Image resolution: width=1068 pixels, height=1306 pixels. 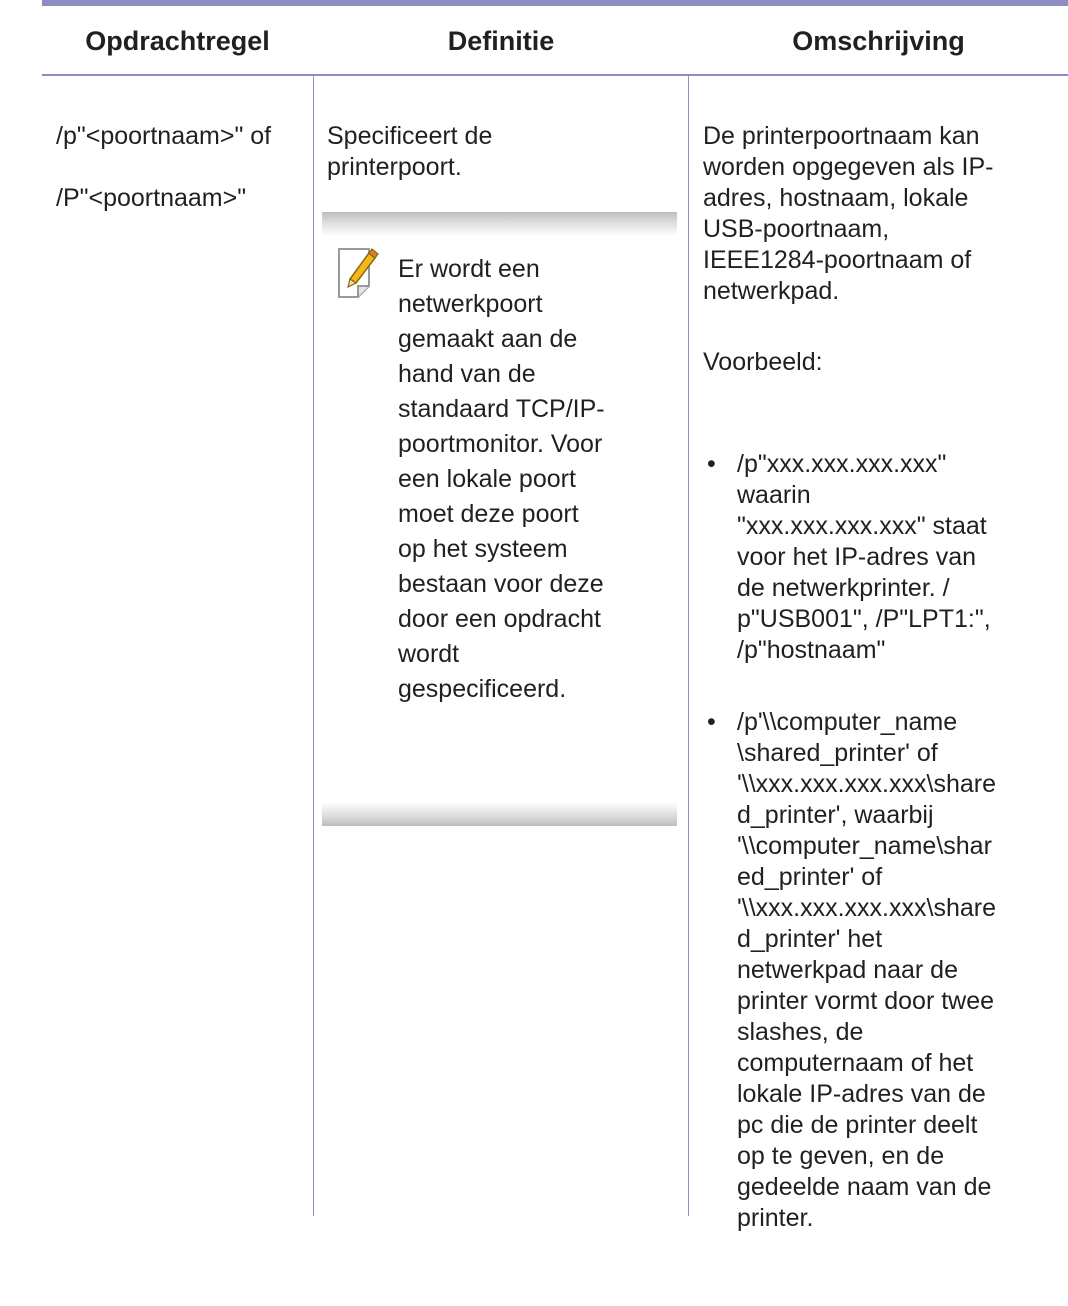 I want to click on header-omschrijving: Omschrijving, so click(x=878, y=41).